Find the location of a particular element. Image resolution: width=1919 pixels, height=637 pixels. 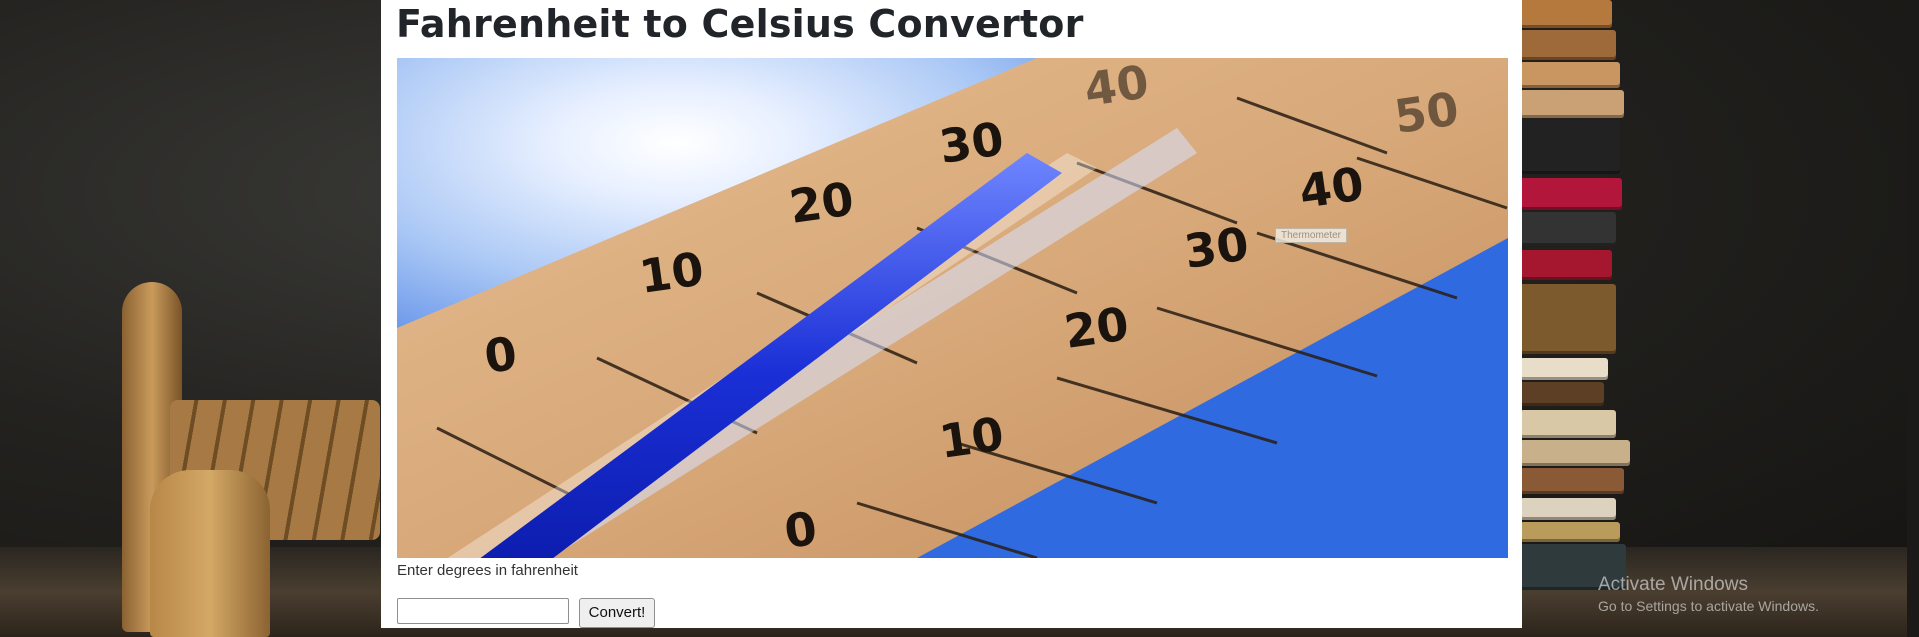

scale-label-right-40: 40 is located at coordinates (1331, 188).